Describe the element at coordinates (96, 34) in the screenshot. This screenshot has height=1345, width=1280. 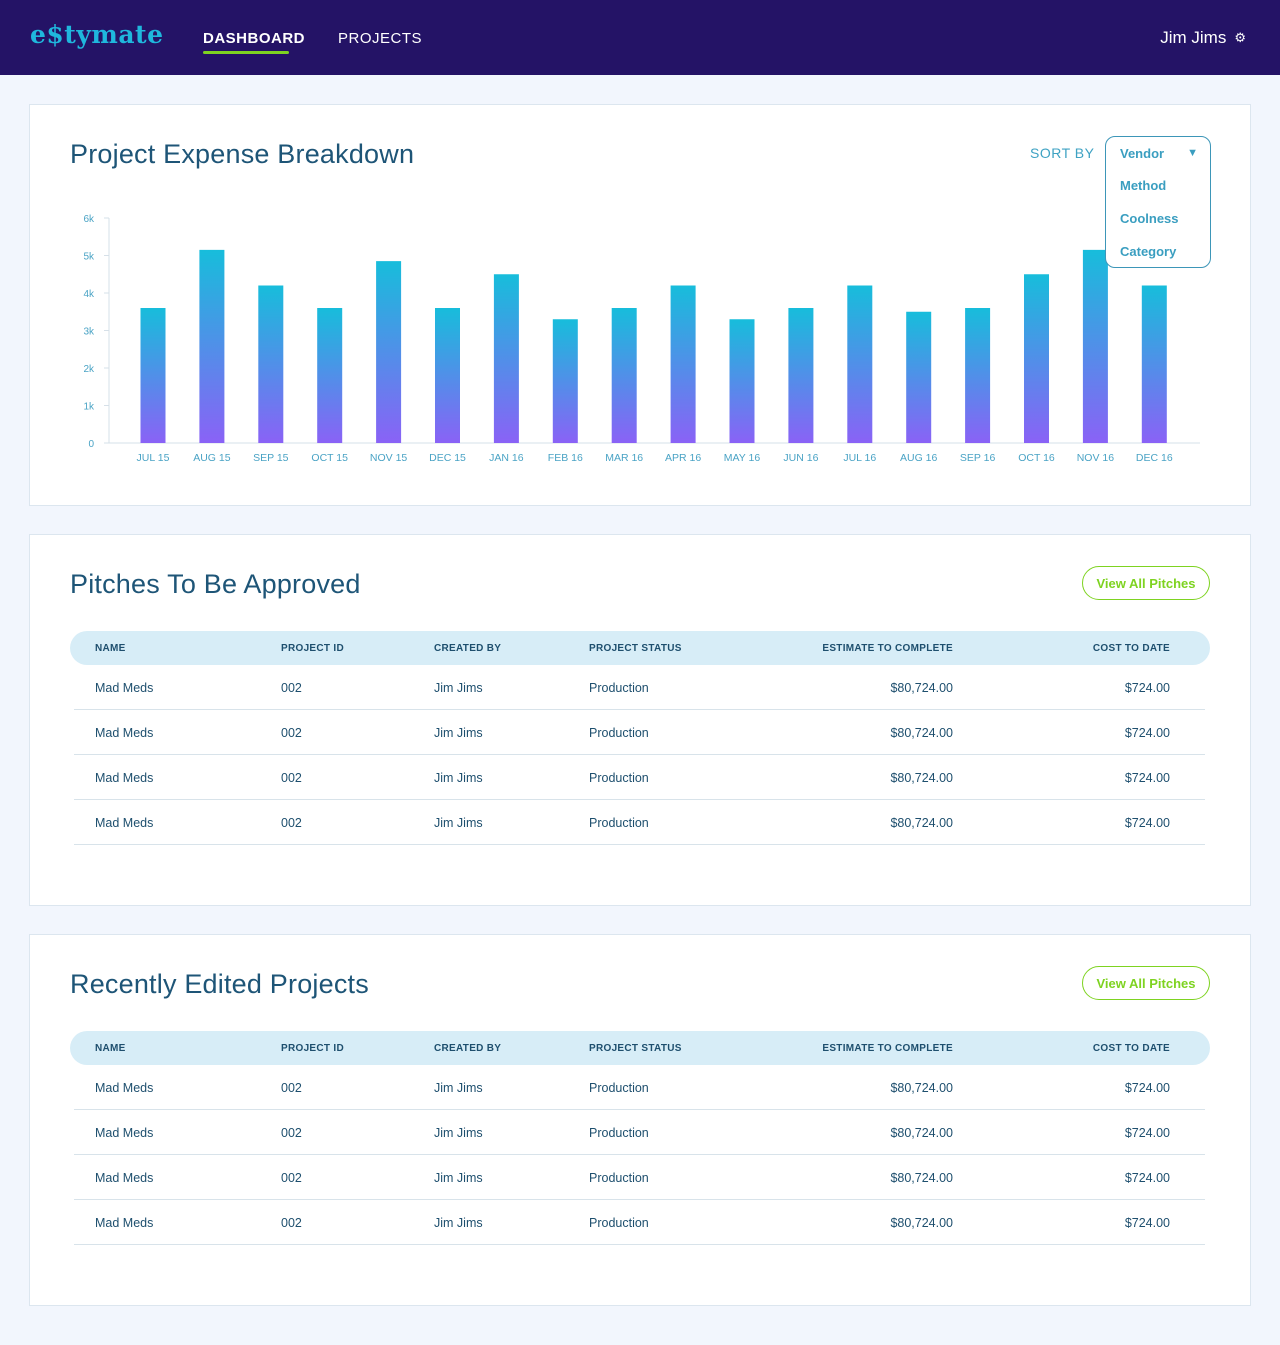
I see `logo: e$tymate` at that location.